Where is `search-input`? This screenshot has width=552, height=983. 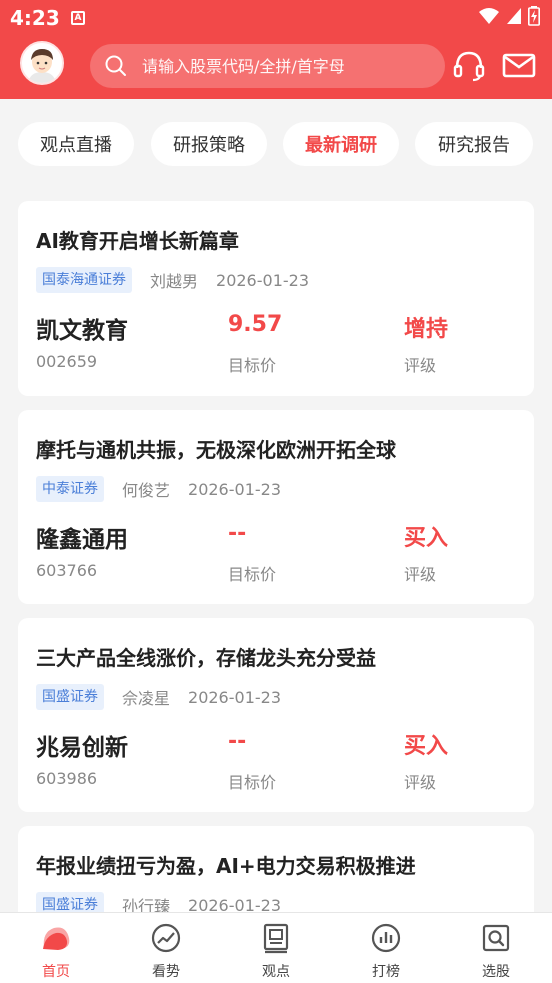
search-input is located at coordinates (287, 66).